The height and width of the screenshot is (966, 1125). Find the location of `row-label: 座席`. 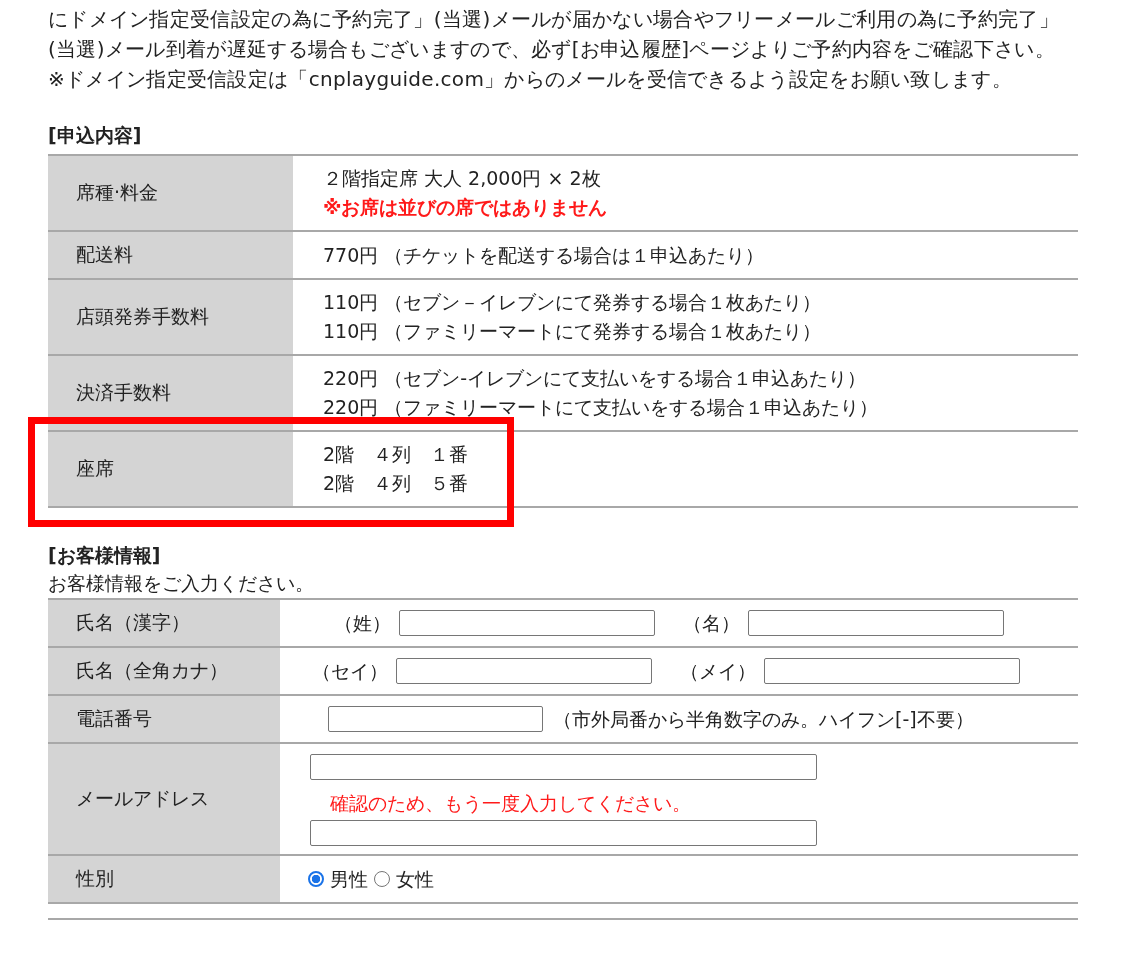

row-label: 座席 is located at coordinates (170, 469).